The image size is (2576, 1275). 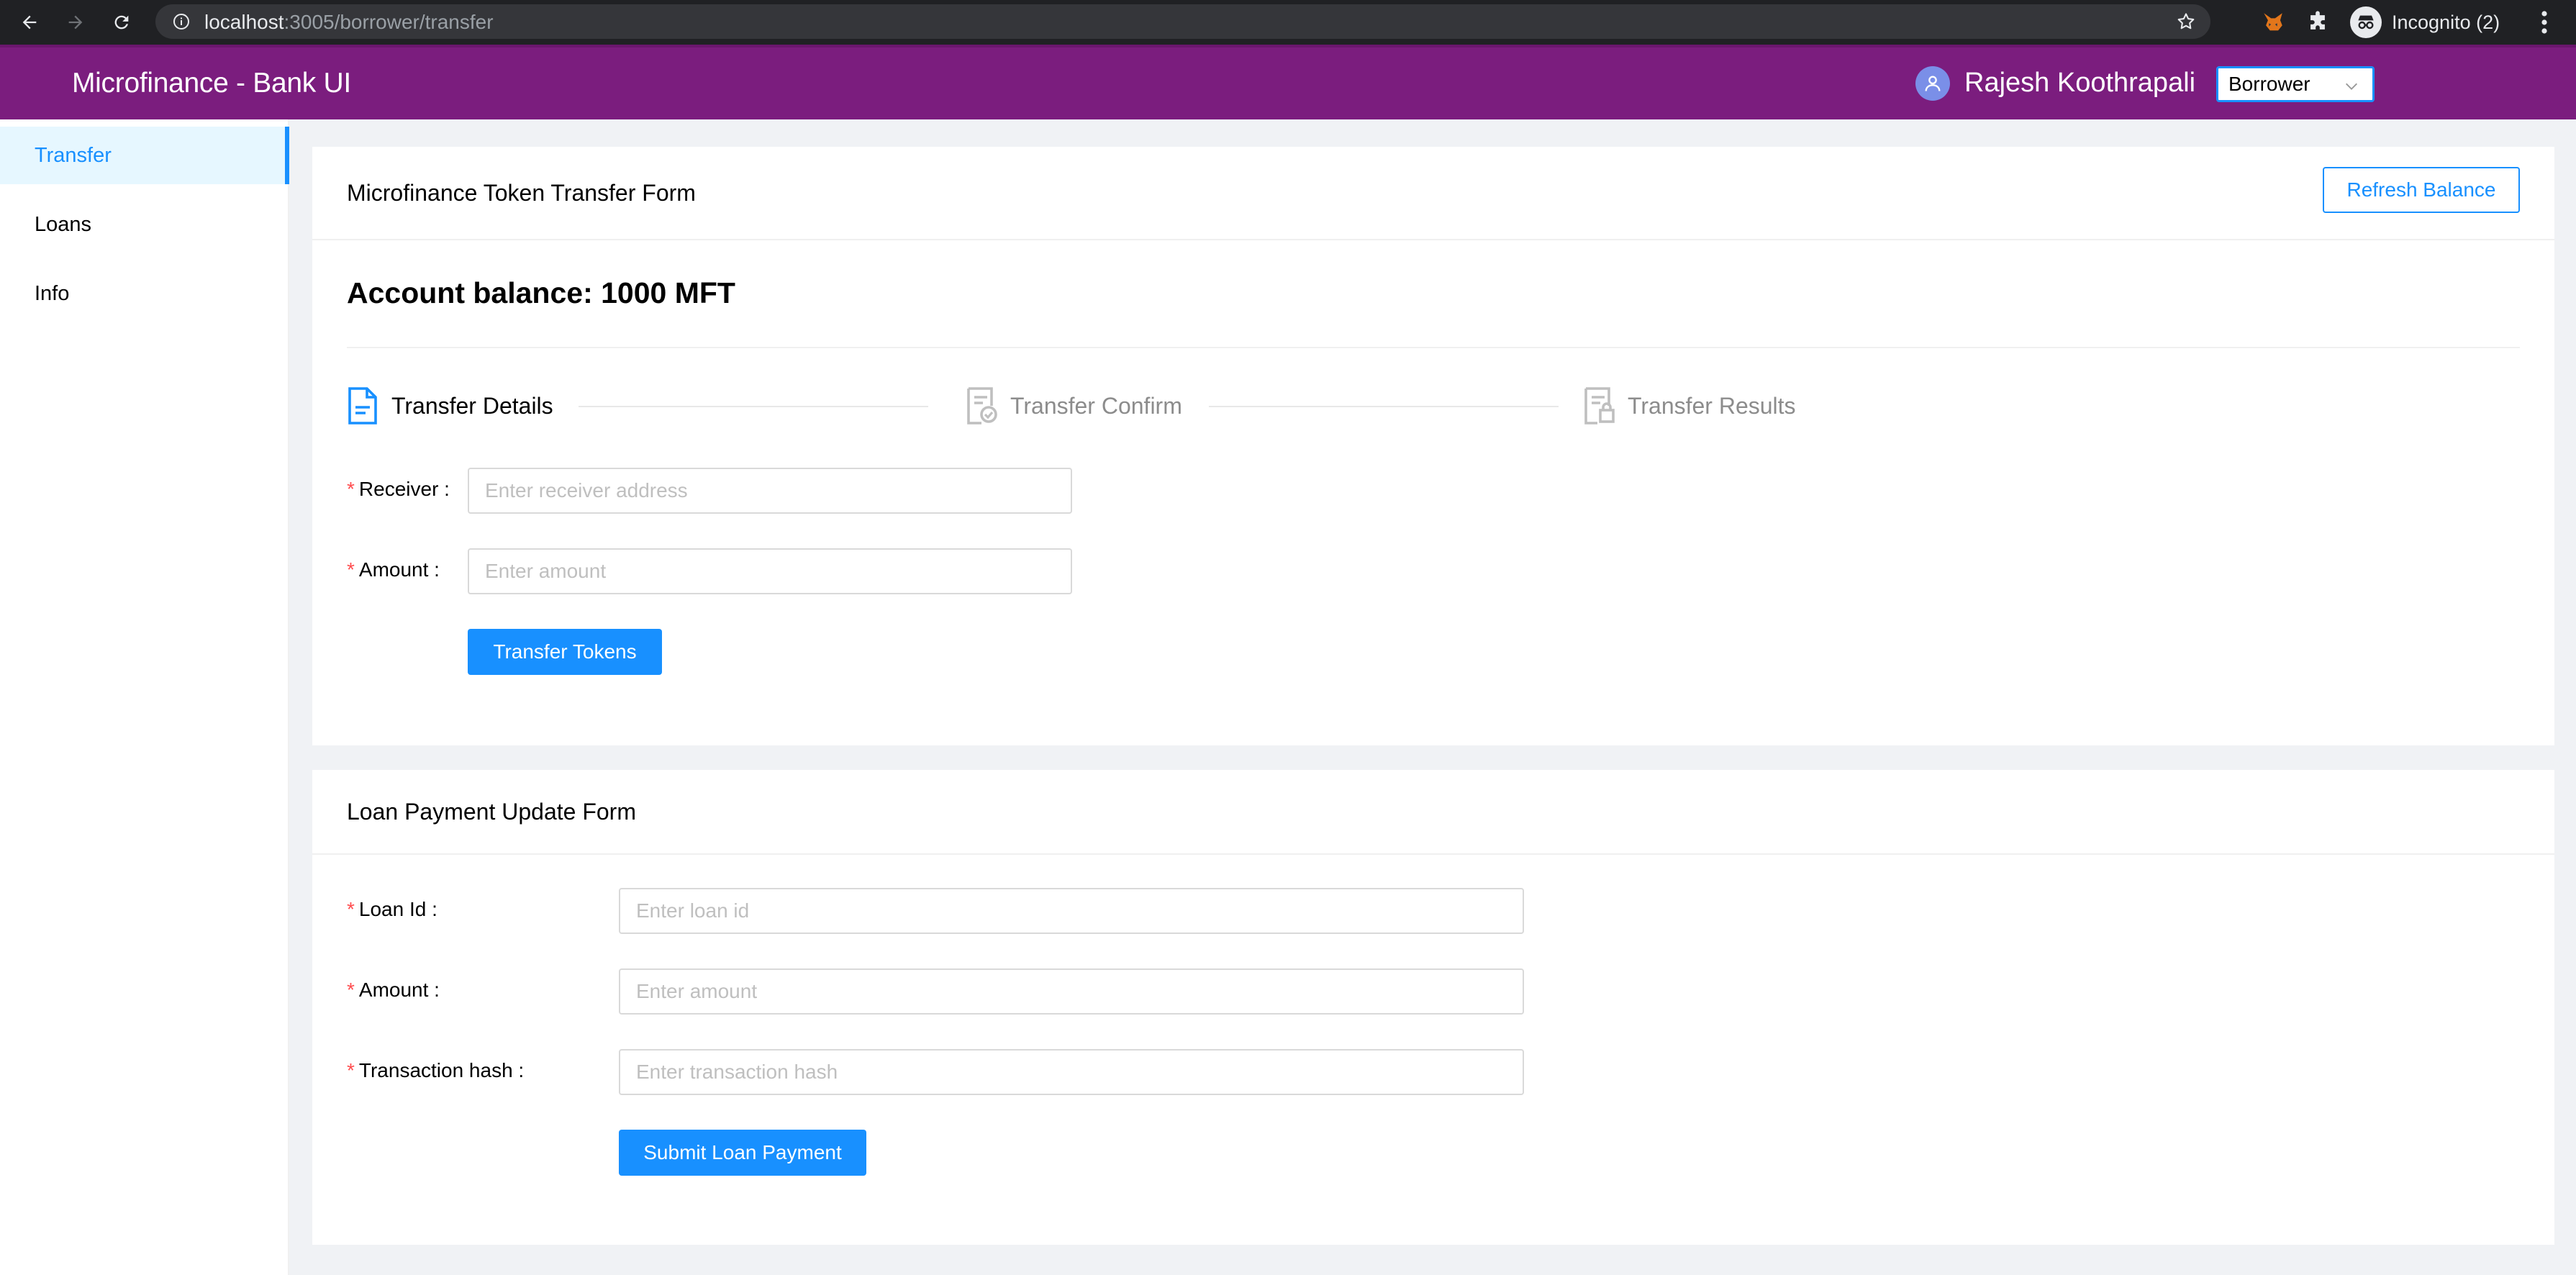 What do you see at coordinates (1433, 348) in the screenshot?
I see `divider` at bounding box center [1433, 348].